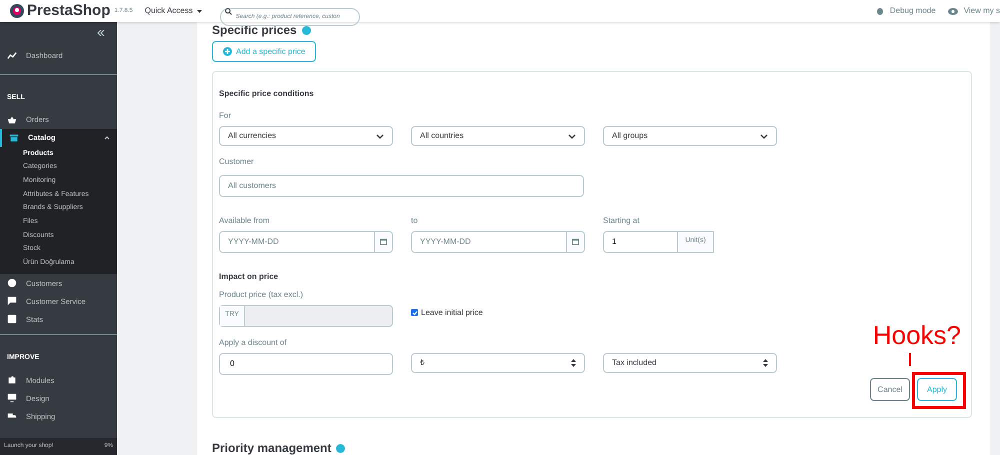  I want to click on basket-icon, so click(12, 120).